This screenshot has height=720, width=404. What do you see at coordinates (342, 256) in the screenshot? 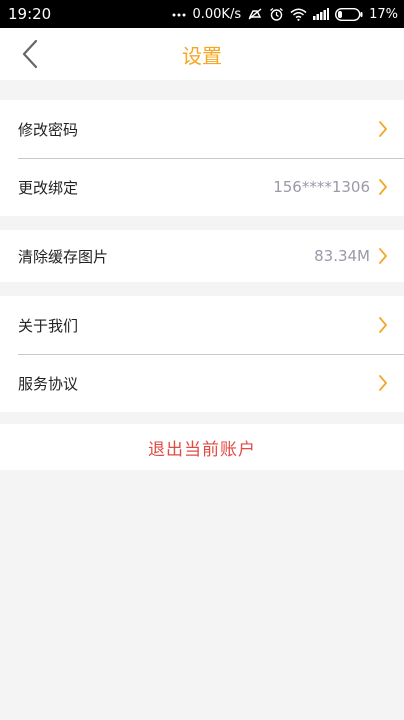
I see `cache-size-value: 83.34M` at bounding box center [342, 256].